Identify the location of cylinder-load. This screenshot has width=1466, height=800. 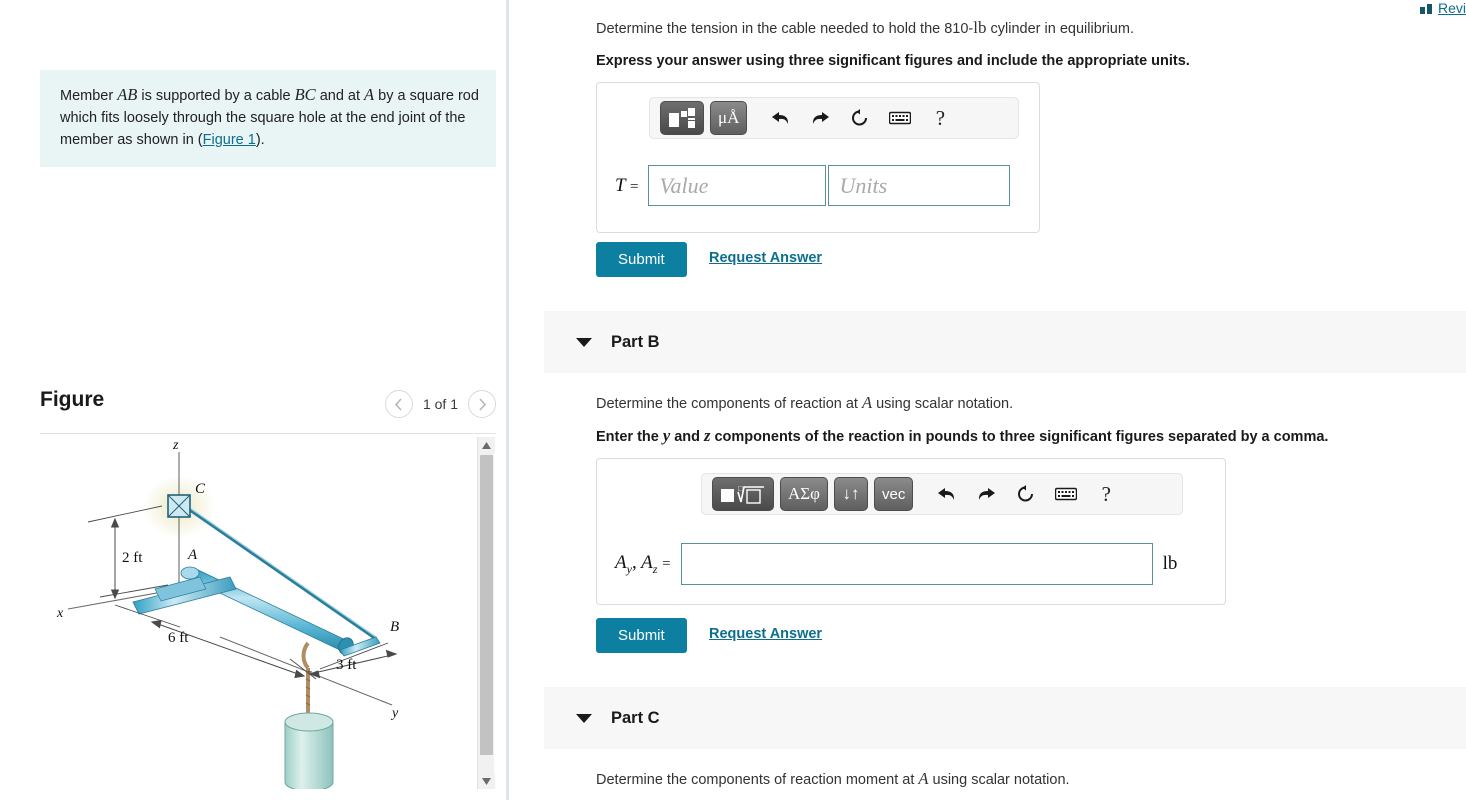
(309, 750).